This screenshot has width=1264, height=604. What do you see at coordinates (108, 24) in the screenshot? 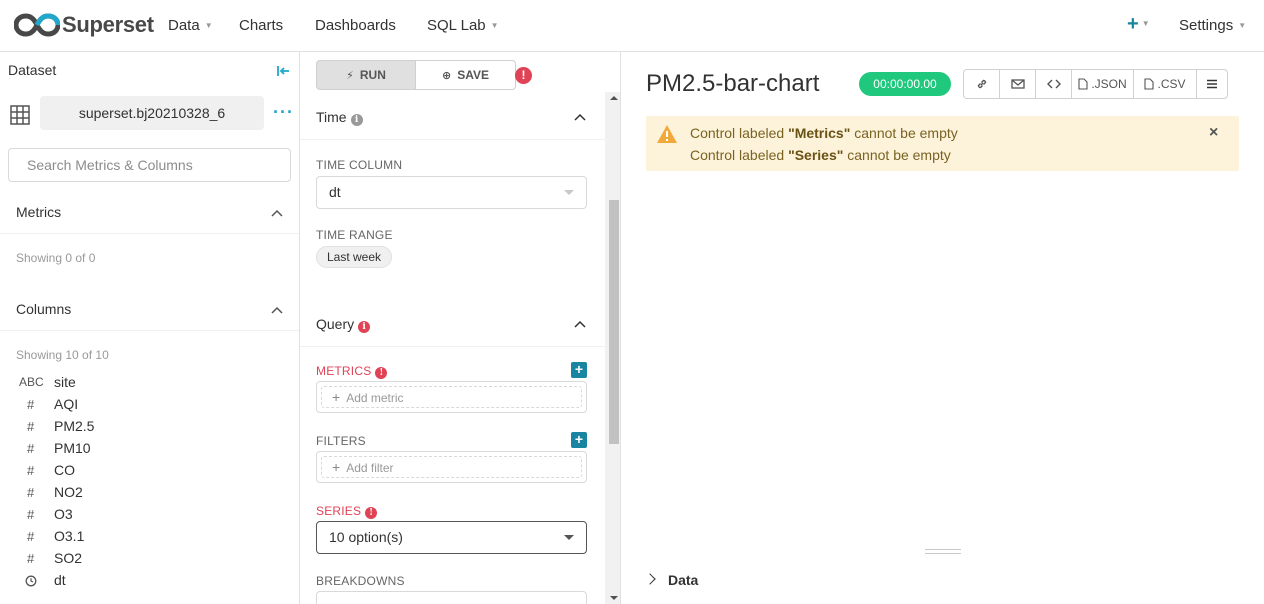
I see `brand-name: Superset` at bounding box center [108, 24].